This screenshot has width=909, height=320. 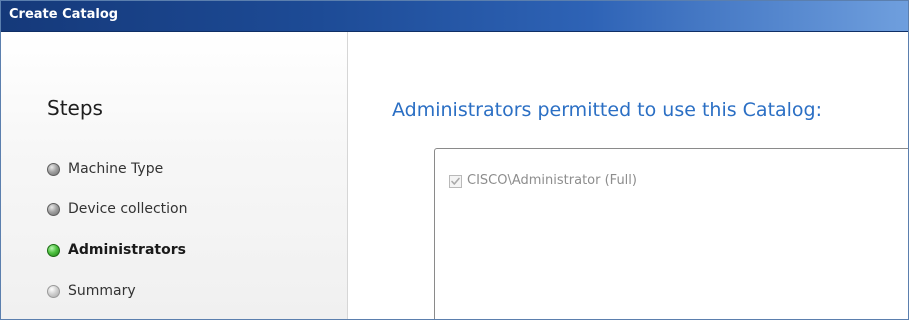 I want to click on step-summary: Summary, so click(x=91, y=291).